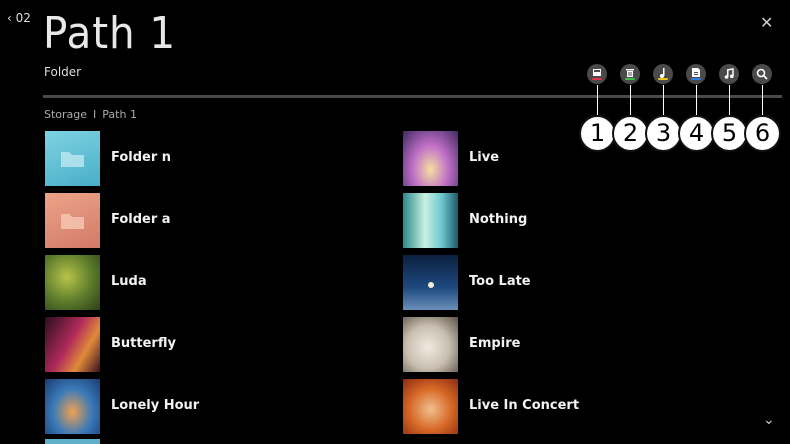  Describe the element at coordinates (563, 221) in the screenshot. I see `list-item-nothing: Nothing` at that location.